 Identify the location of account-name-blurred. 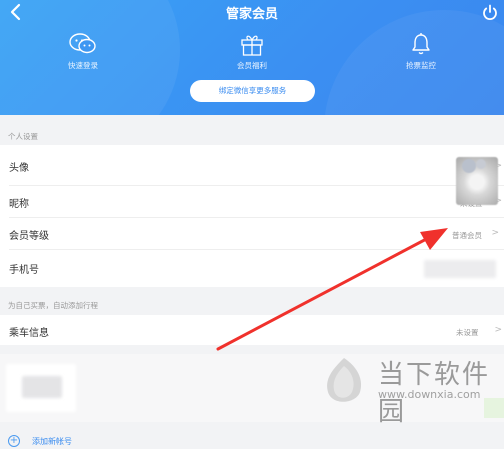
(42, 387).